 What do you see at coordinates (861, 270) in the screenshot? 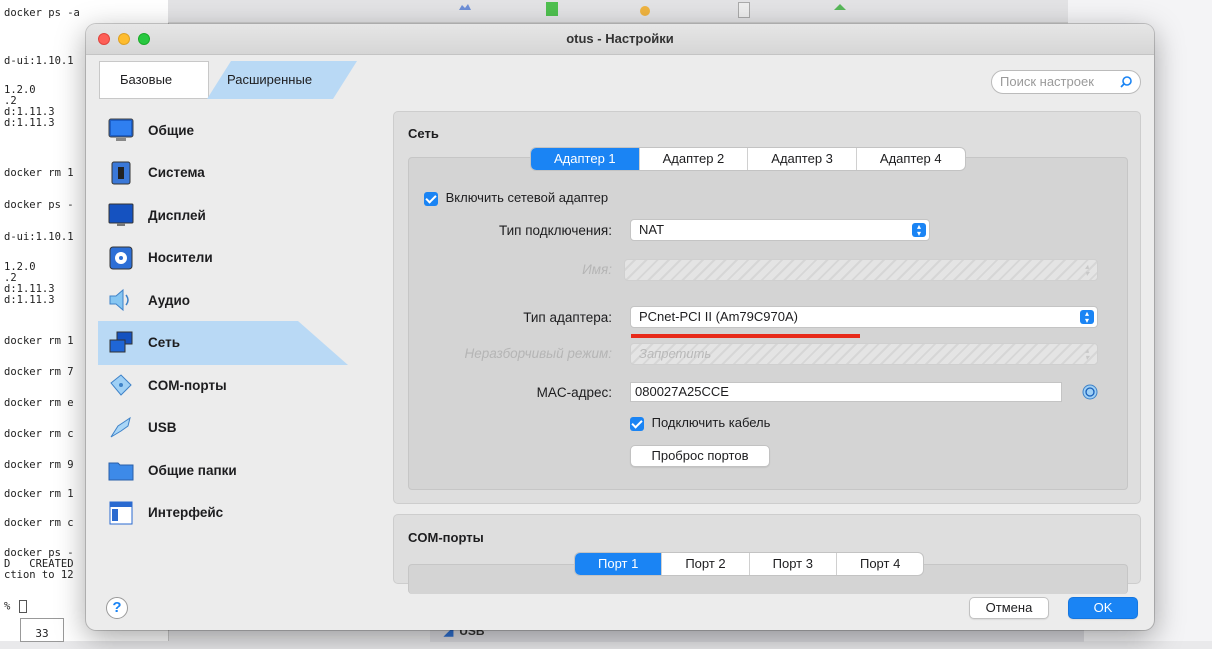
I see `name-select: ▴ ▾` at bounding box center [861, 270].